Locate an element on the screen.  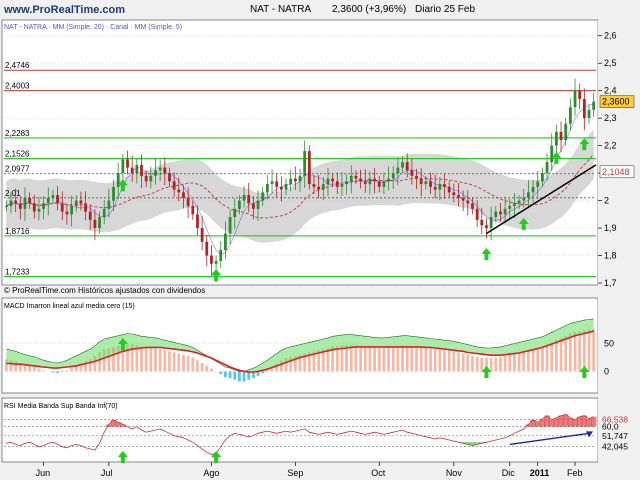
price-tick-label: 1,7 is located at coordinates (610, 283).